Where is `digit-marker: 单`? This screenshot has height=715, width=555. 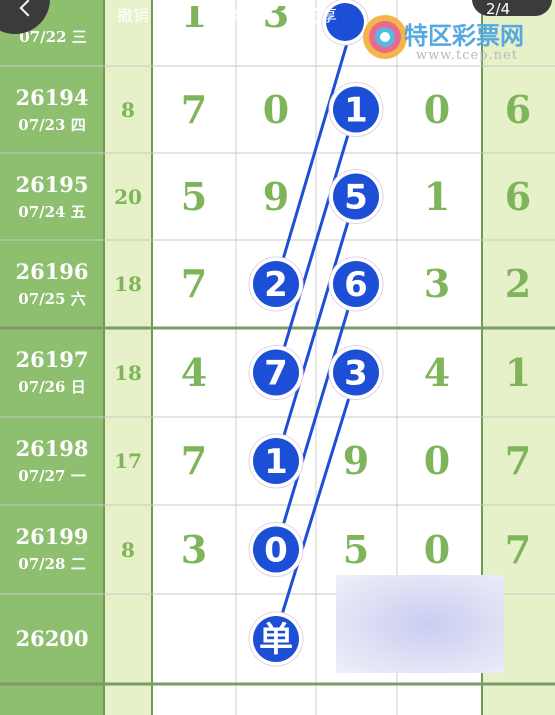 digit-marker: 单 is located at coordinates (276, 639).